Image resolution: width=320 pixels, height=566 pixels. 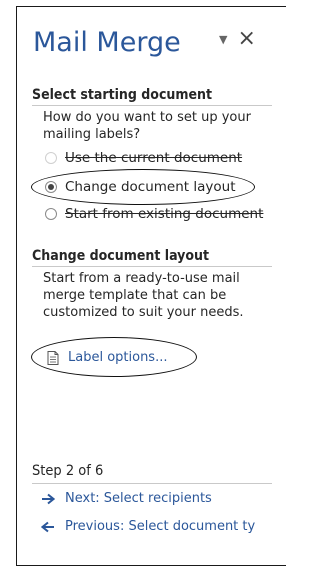 I want to click on previous-step-link: Previous: Select document ty, so click(x=148, y=526).